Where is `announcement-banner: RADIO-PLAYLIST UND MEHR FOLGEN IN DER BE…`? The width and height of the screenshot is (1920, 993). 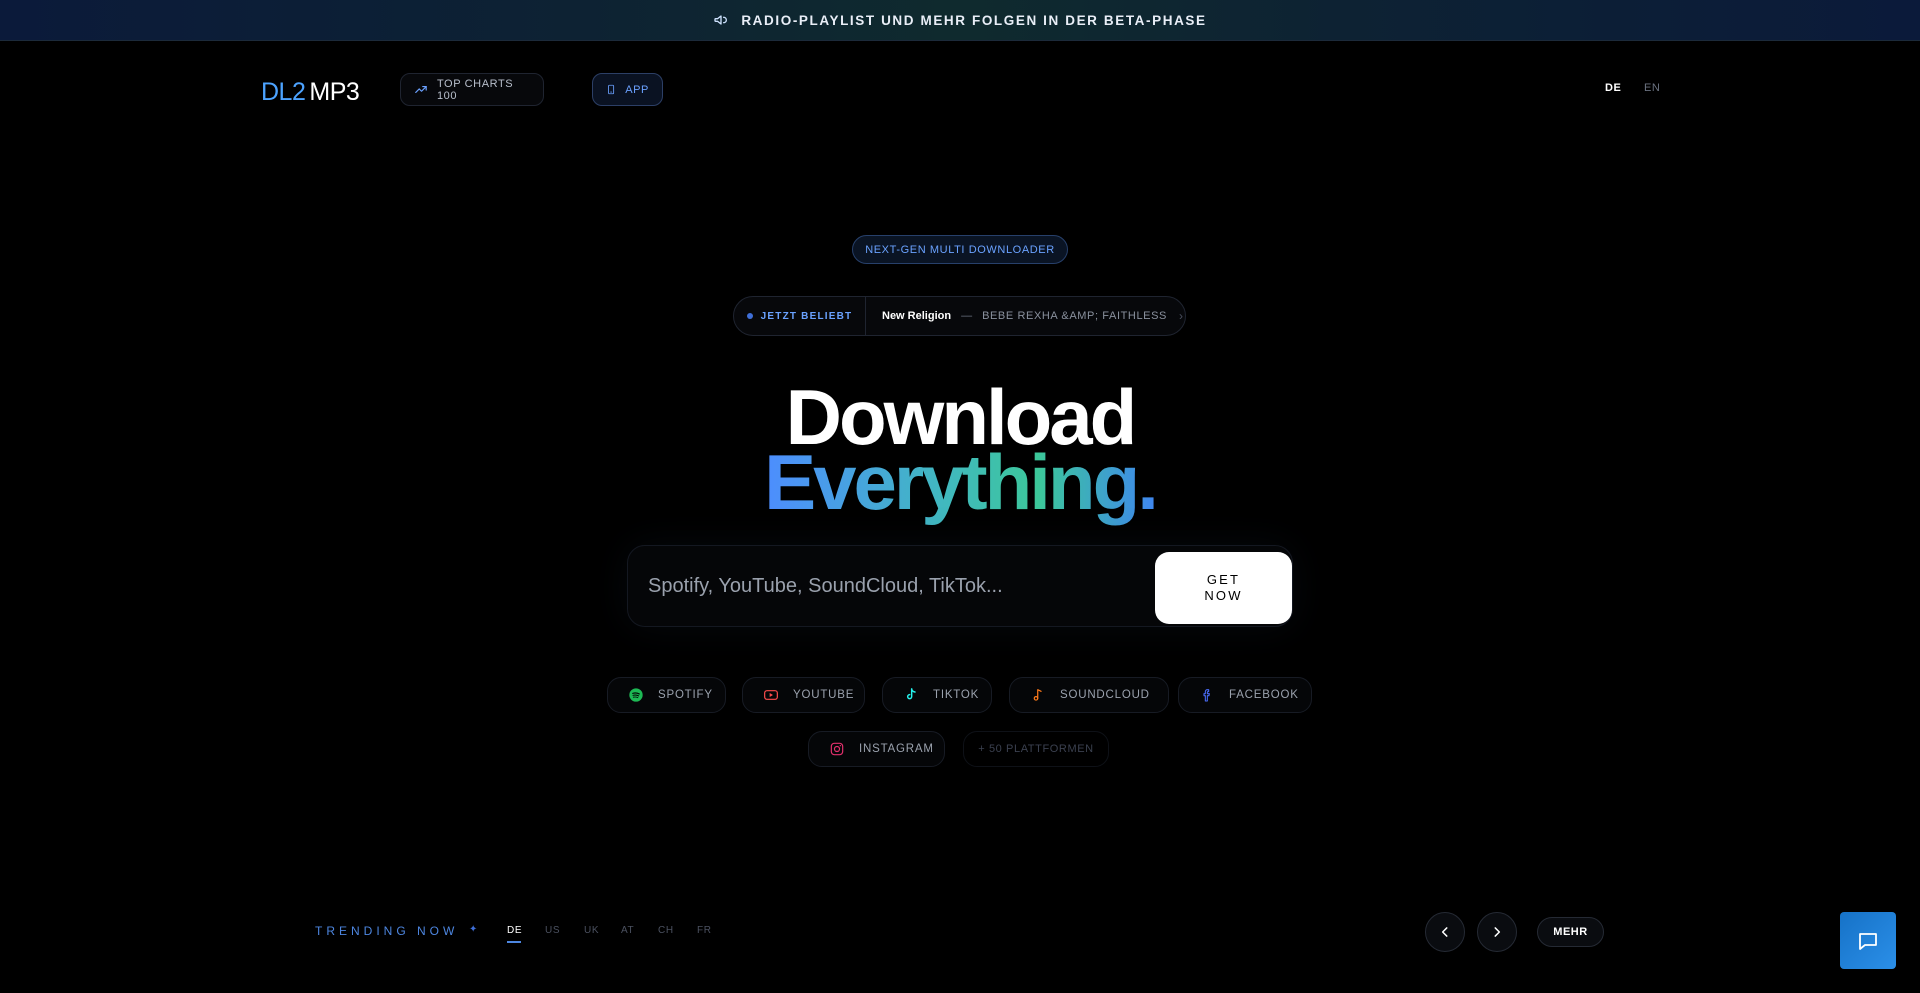 announcement-banner: RADIO-PLAYLIST UND MEHR FOLGEN IN DER BE… is located at coordinates (960, 20).